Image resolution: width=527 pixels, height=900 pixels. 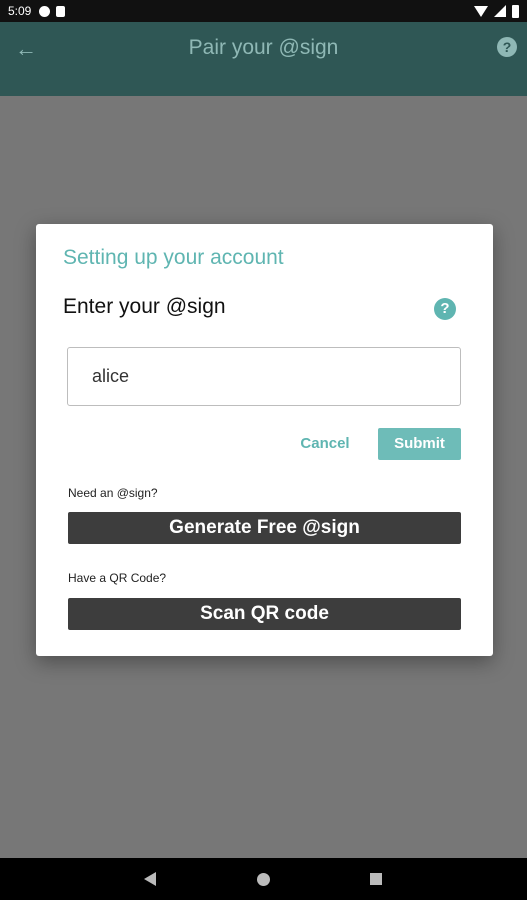 What do you see at coordinates (419, 444) in the screenshot?
I see `submit-button: Submit` at bounding box center [419, 444].